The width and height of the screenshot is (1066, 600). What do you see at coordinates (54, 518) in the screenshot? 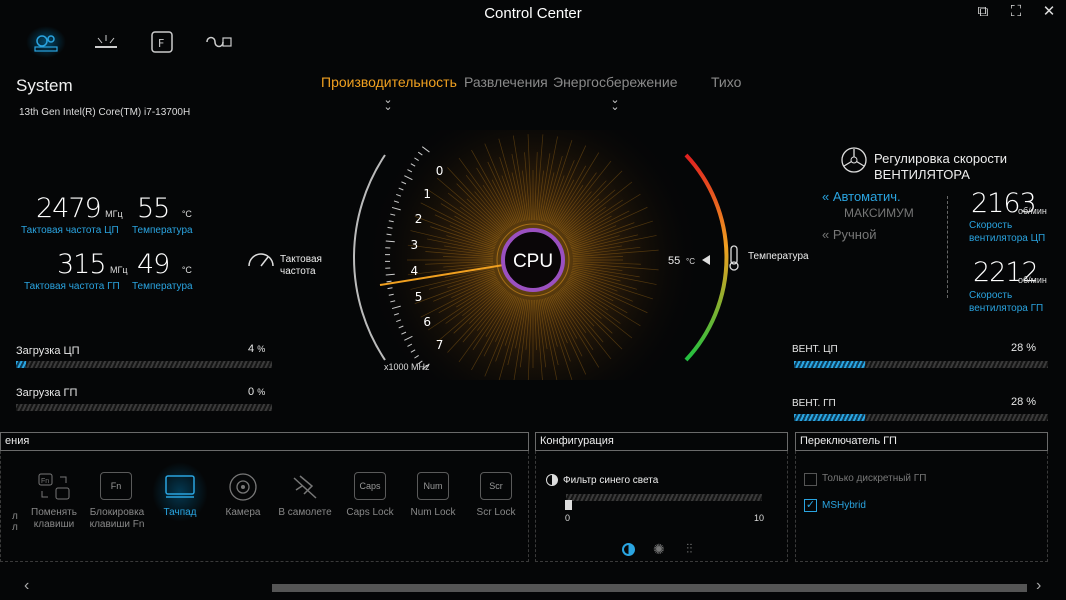
I see `swap-keys-label: Поменять клавиши` at bounding box center [54, 518].